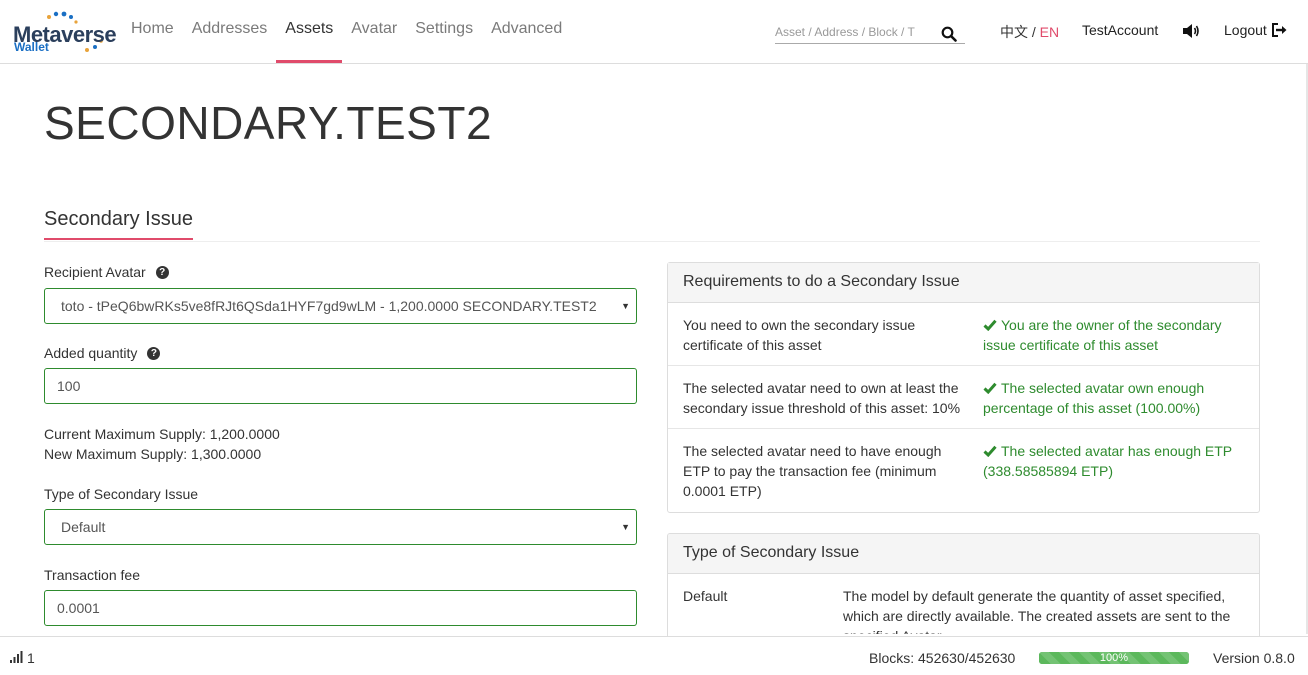 This screenshot has width=1308, height=675. Describe the element at coordinates (1120, 30) in the screenshot. I see `account-name: TestAccount` at that location.